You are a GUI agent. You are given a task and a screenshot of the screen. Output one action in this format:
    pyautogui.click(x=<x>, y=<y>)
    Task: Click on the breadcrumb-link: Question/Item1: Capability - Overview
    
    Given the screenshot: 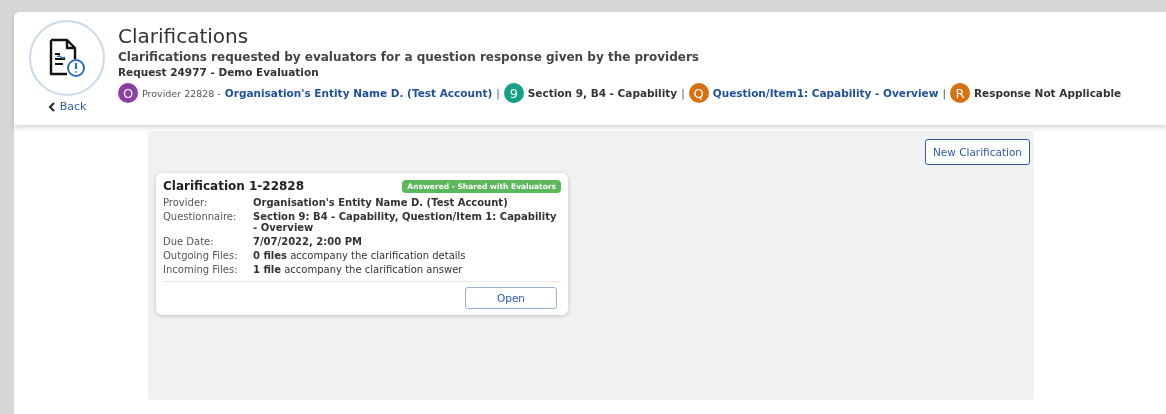 What is the action you would take?
    pyautogui.click(x=825, y=93)
    